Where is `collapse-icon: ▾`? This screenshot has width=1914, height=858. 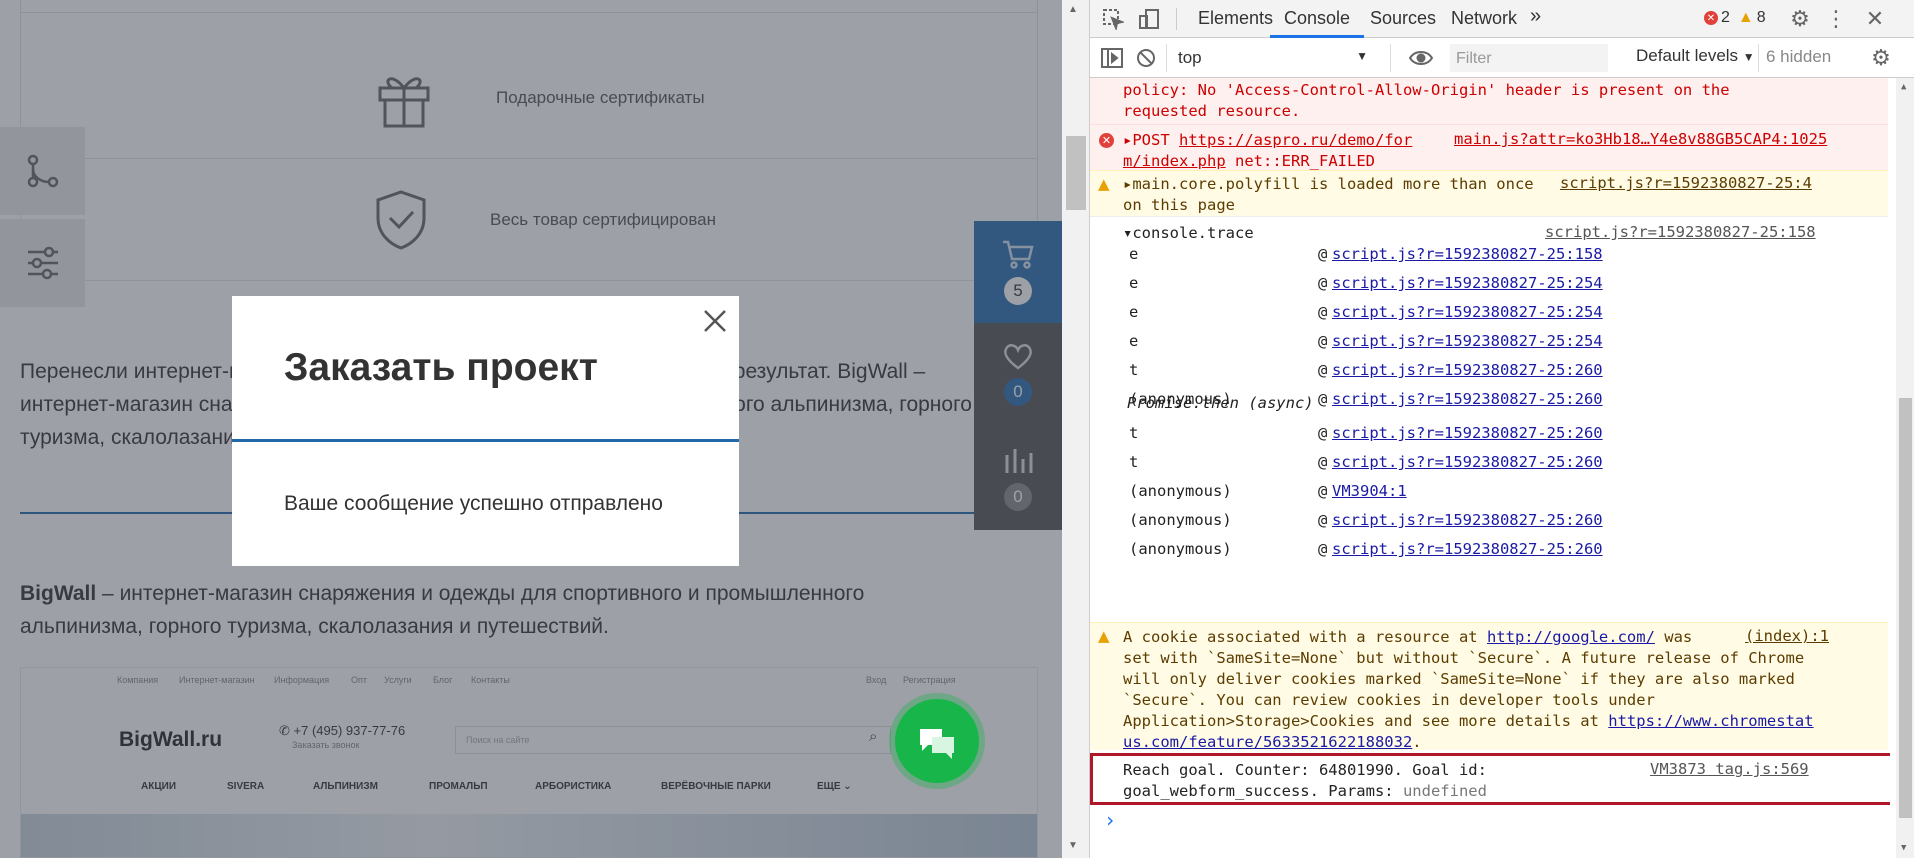 collapse-icon: ▾ is located at coordinates (1127, 233).